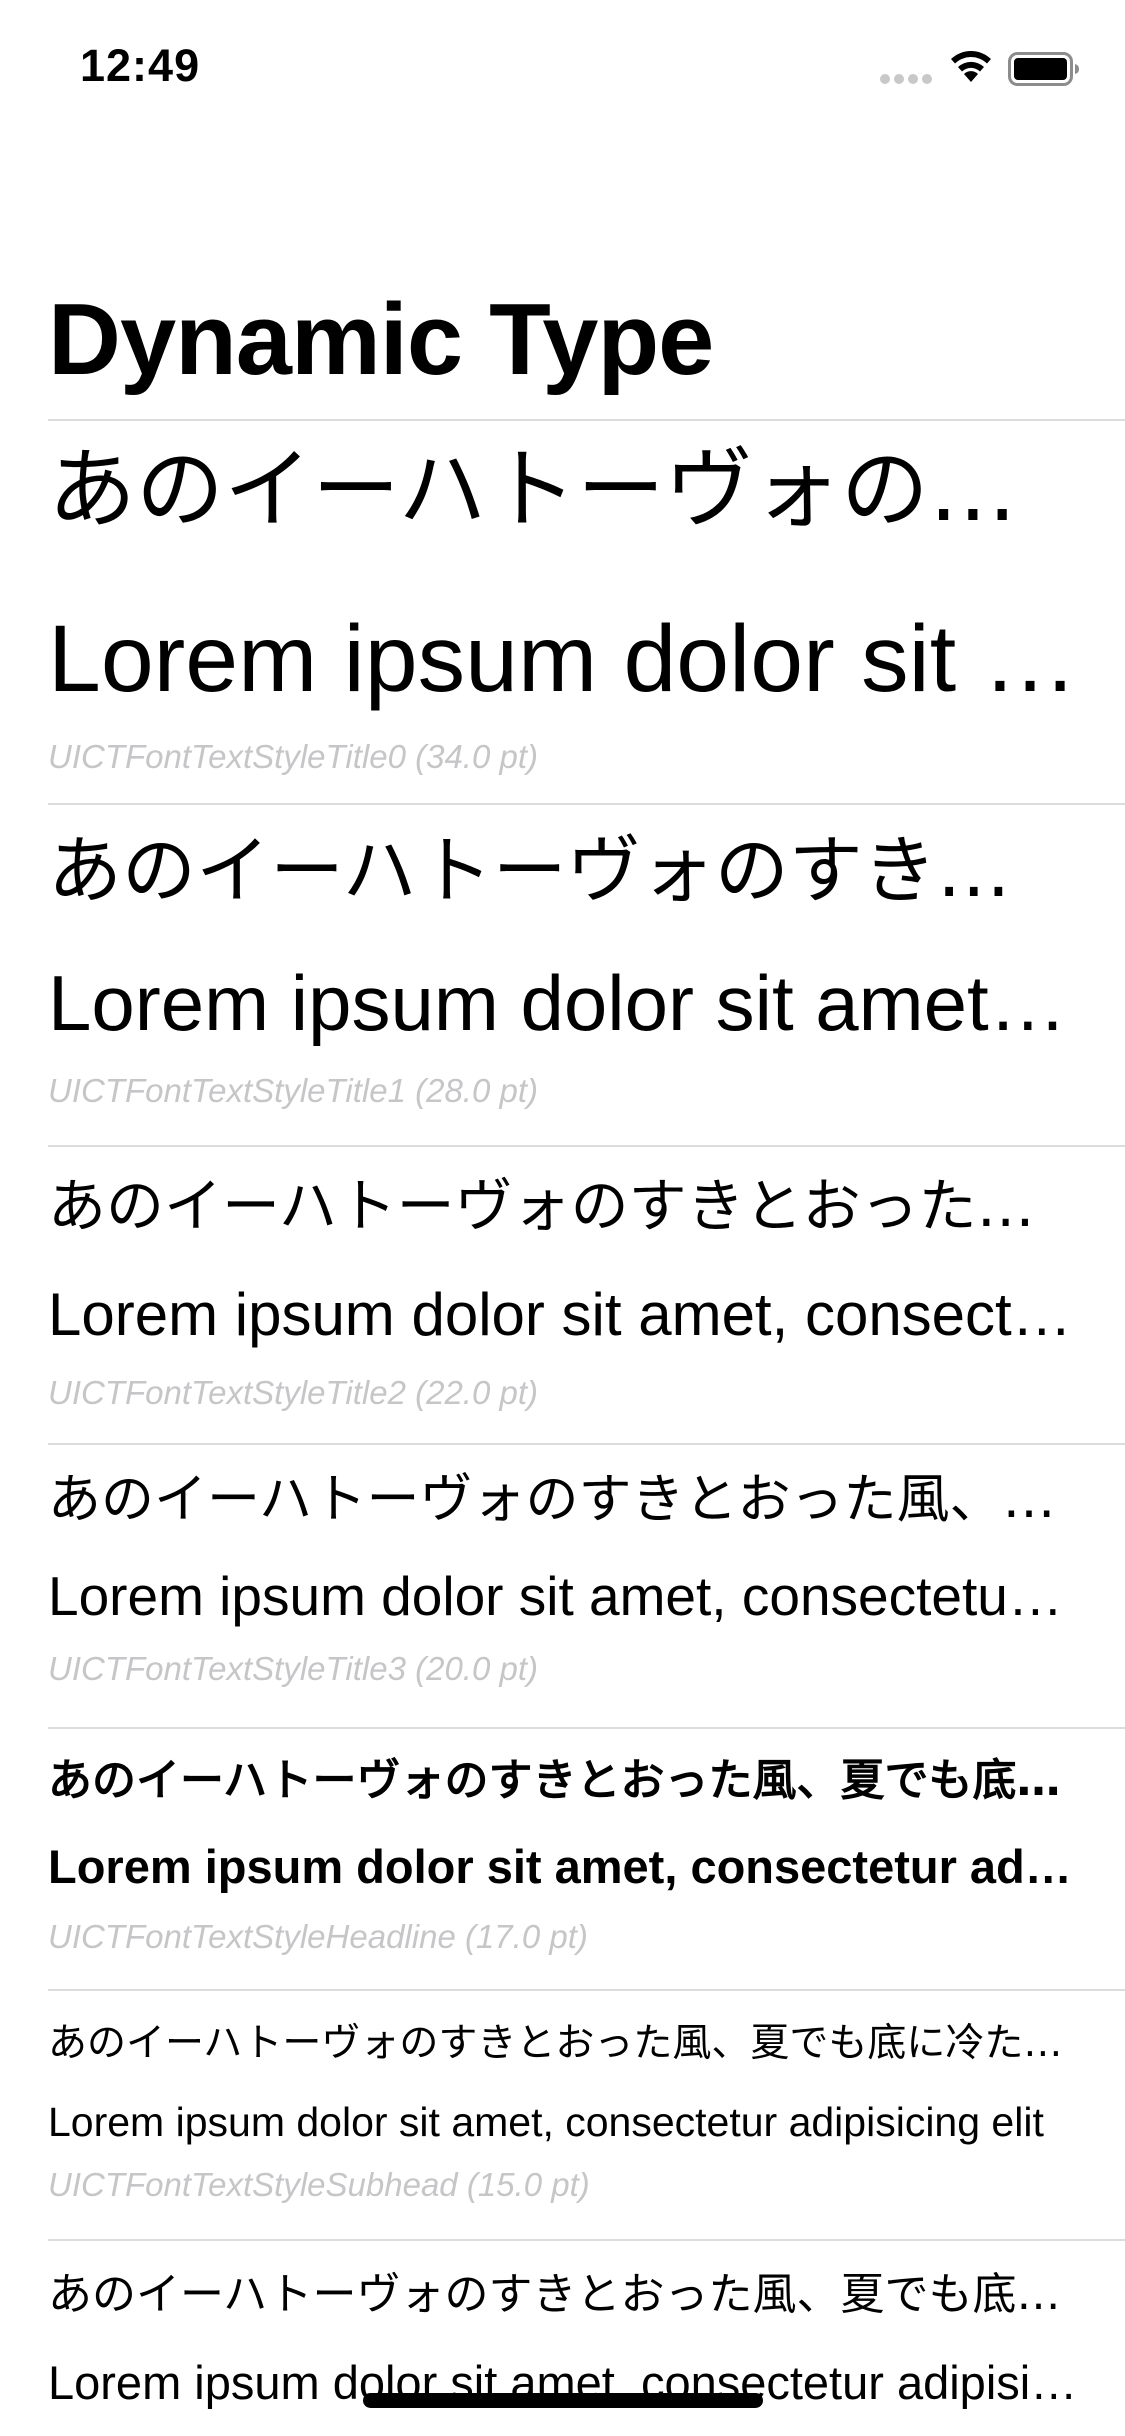 The width and height of the screenshot is (1125, 2436). Describe the element at coordinates (381, 340) in the screenshot. I see `page-title: Dynamic Type` at that location.